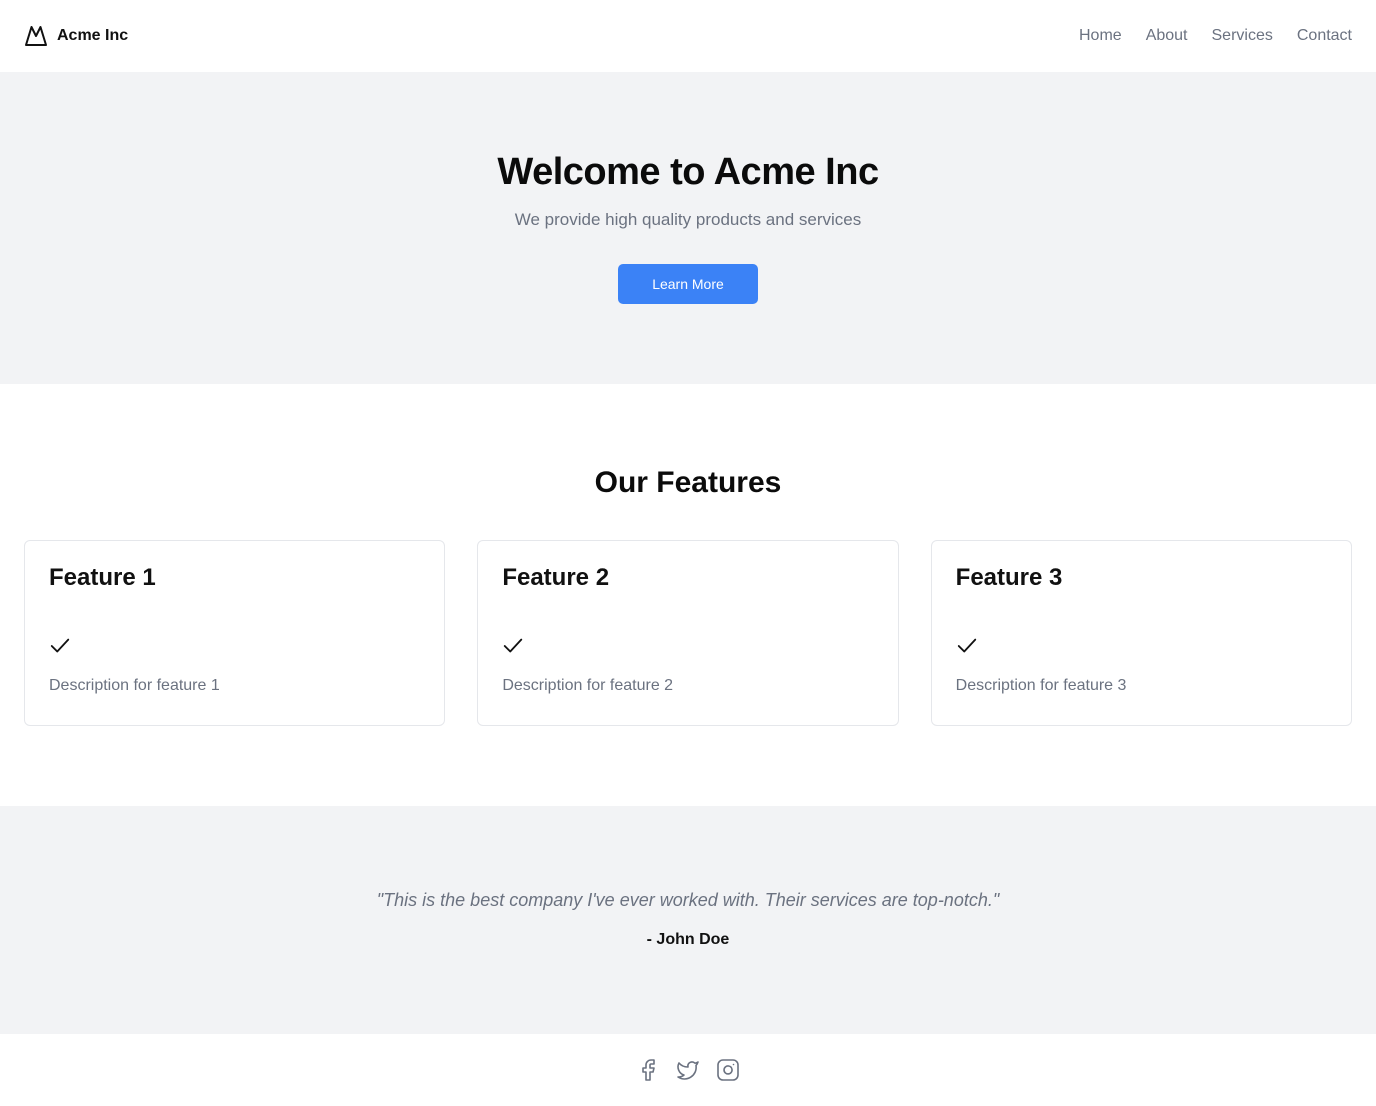 Image resolution: width=1376 pixels, height=1106 pixels. What do you see at coordinates (556, 577) in the screenshot?
I see `feature-card-title: Feature 2` at bounding box center [556, 577].